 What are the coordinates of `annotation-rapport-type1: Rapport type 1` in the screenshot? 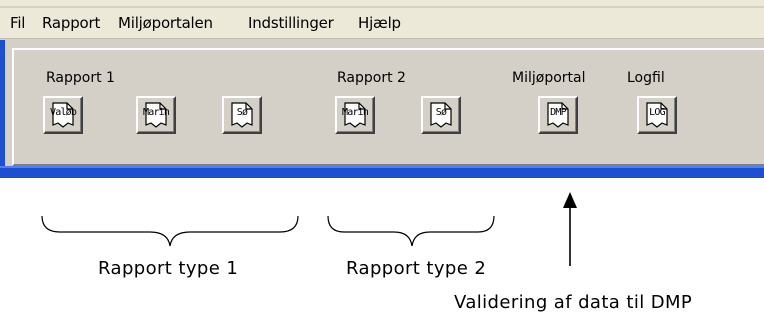 It's located at (168, 268).